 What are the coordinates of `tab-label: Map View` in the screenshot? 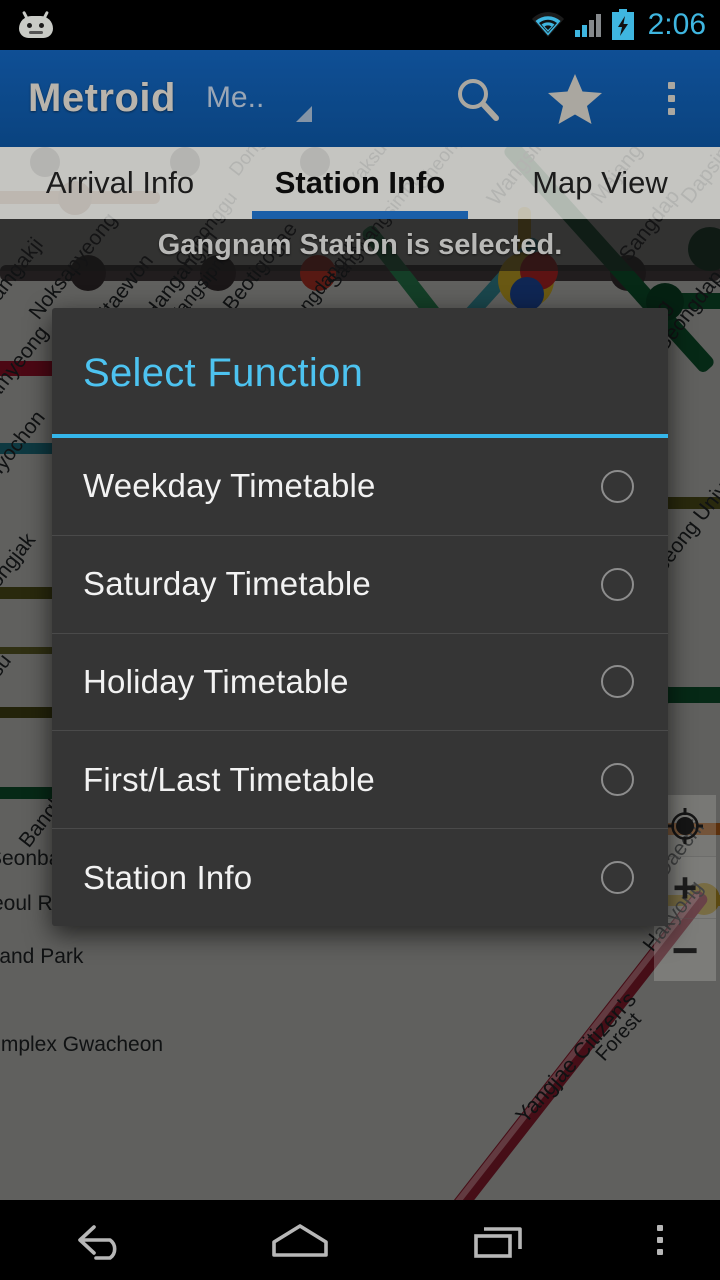 It's located at (600, 182).